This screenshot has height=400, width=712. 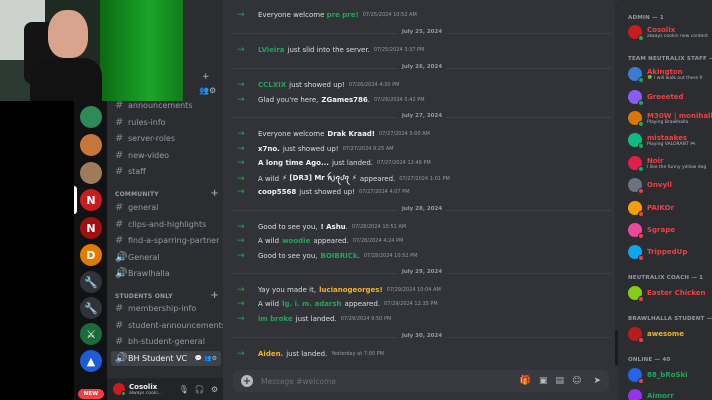 What do you see at coordinates (651, 230) in the screenshot?
I see `member-item: Sgrape` at bounding box center [651, 230].